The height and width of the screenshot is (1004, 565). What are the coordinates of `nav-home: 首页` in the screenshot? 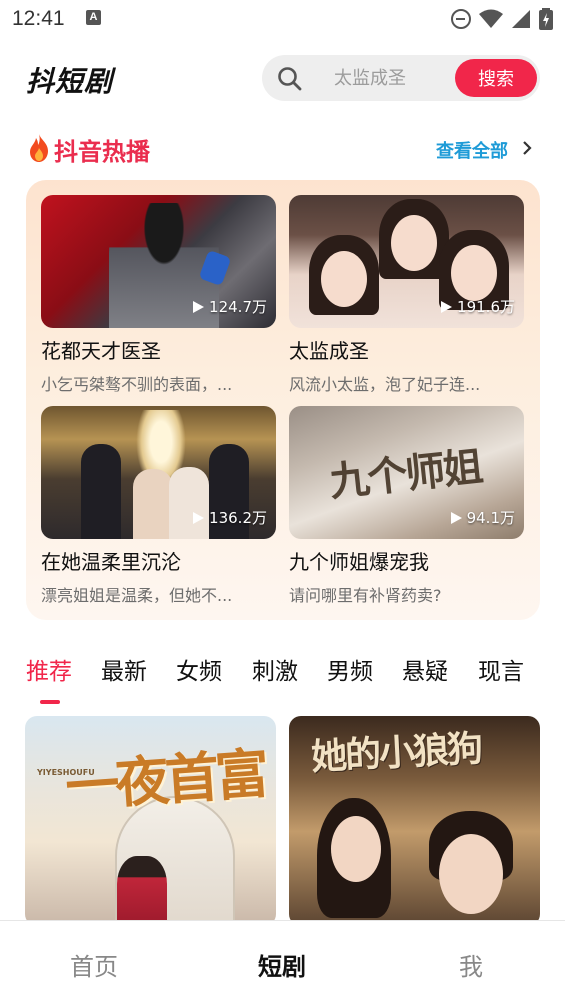 It's located at (94, 964).